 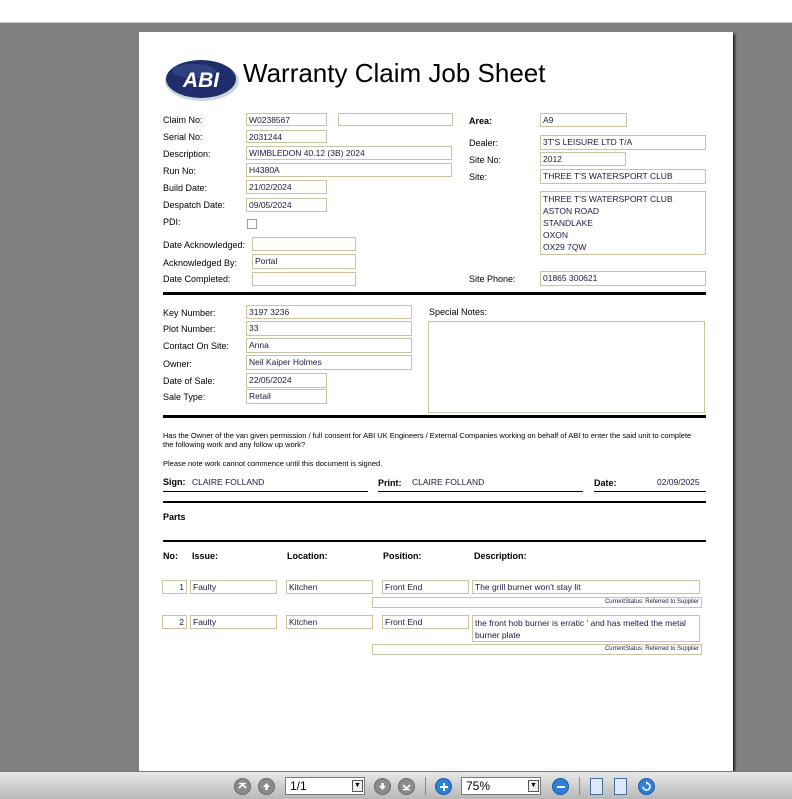 What do you see at coordinates (174, 587) in the screenshot?
I see `part-1-no: 1` at bounding box center [174, 587].